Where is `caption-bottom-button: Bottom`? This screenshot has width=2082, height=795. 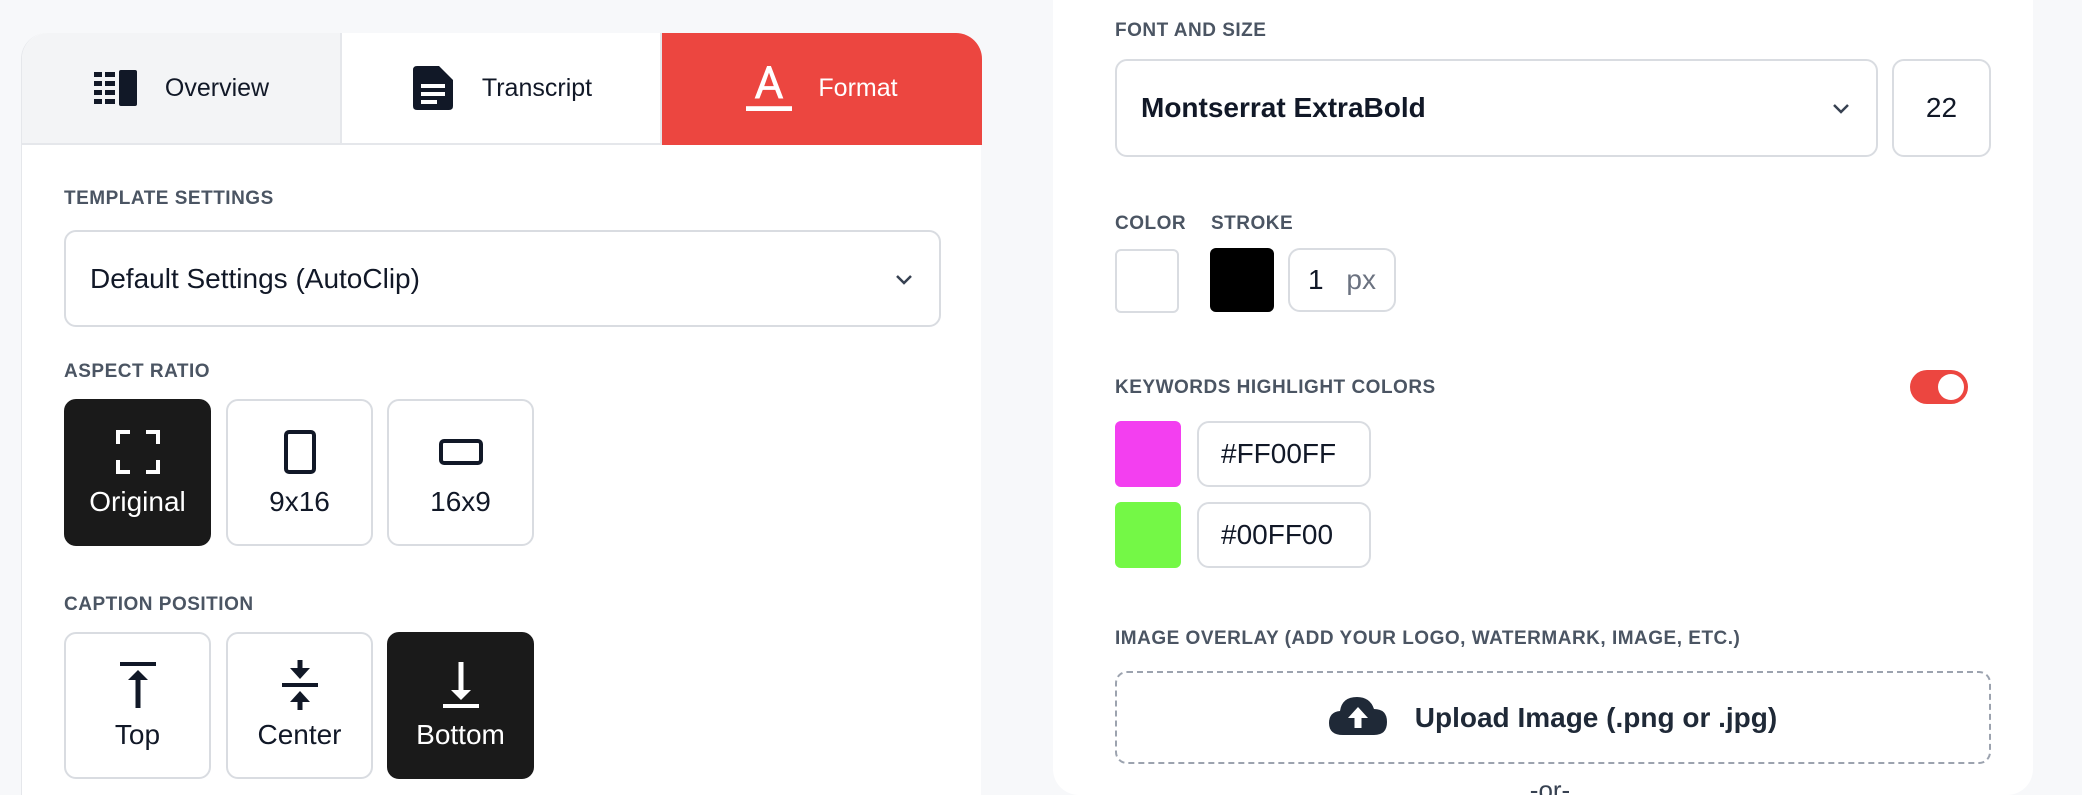 caption-bottom-button: Bottom is located at coordinates (460, 705).